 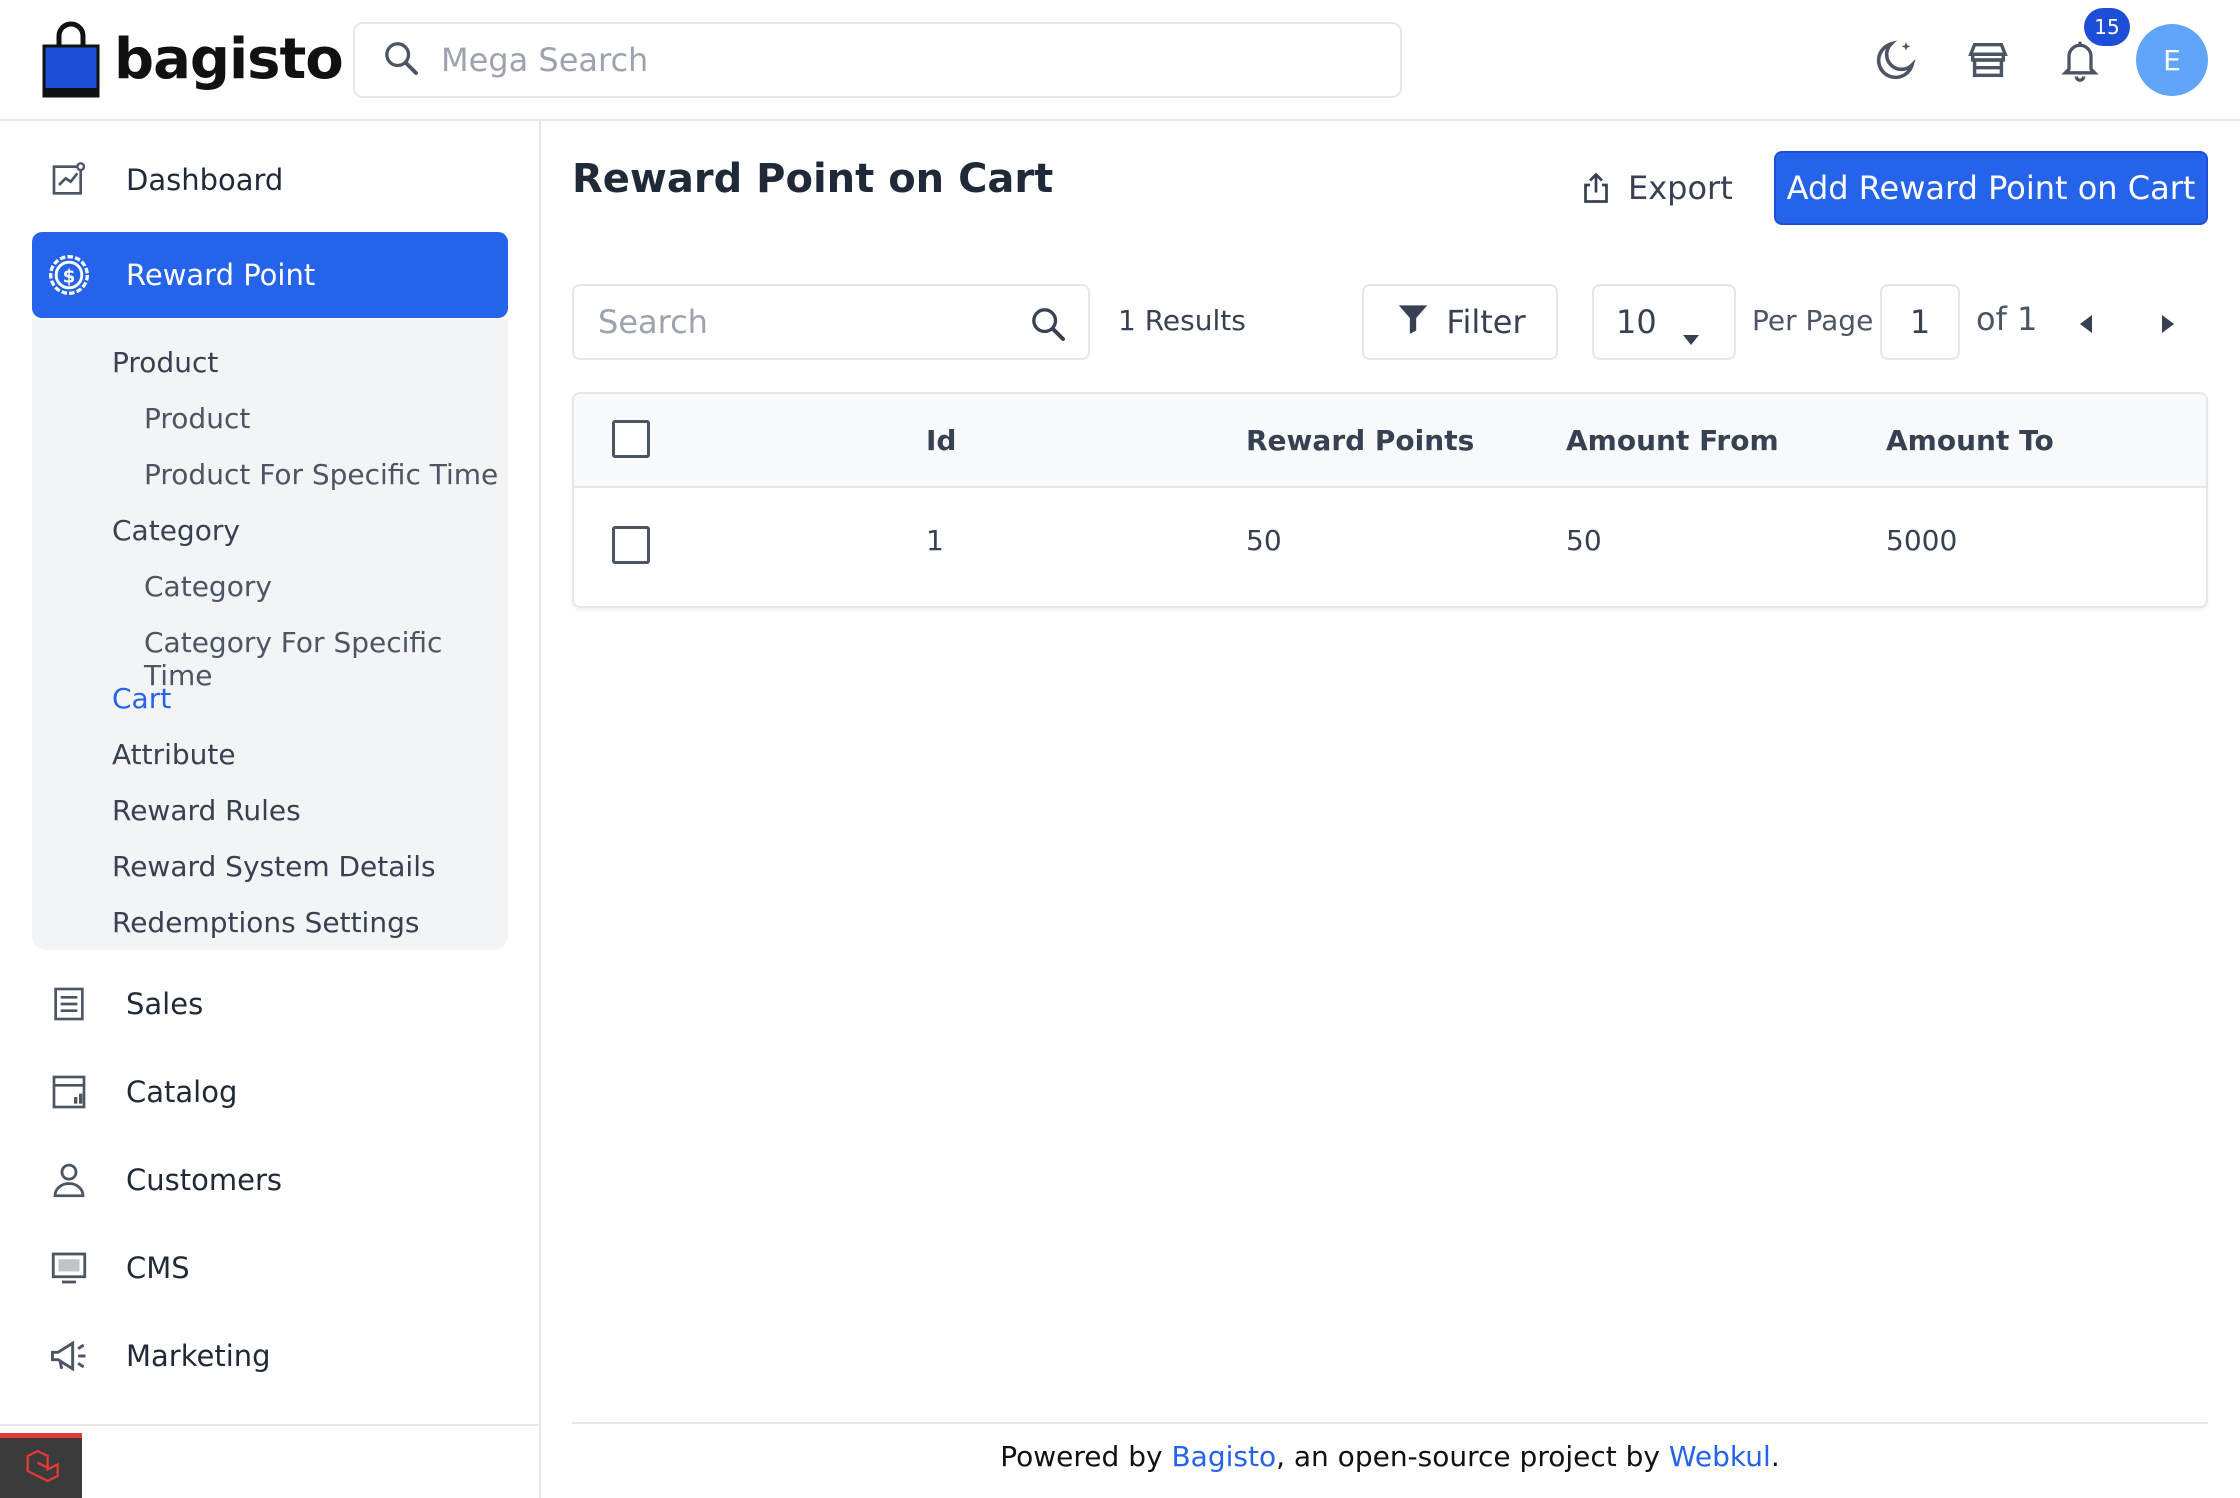 I want to click on submenu-reward-system-details: Reward System Details, so click(x=274, y=866).